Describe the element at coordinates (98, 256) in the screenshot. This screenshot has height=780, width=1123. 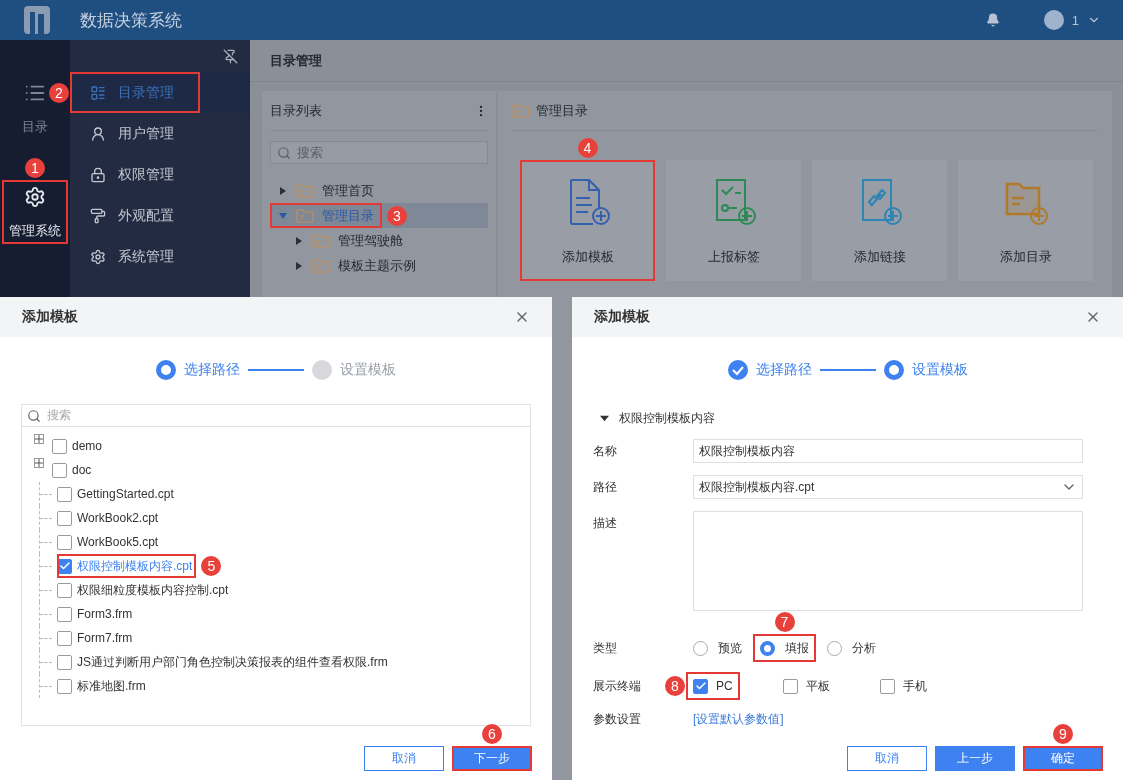
I see `settings-icon` at that location.